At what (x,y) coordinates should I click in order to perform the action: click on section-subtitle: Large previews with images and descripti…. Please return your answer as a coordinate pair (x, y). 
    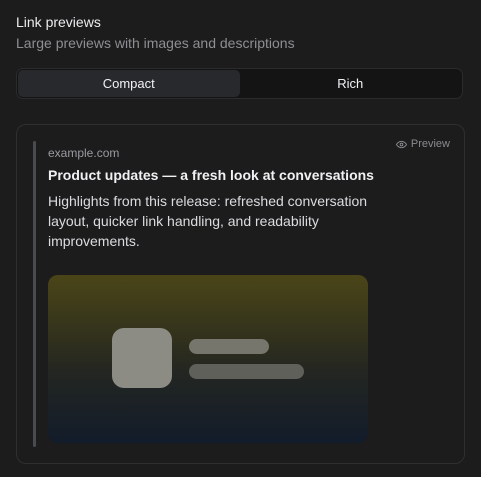
    Looking at the image, I should click on (155, 43).